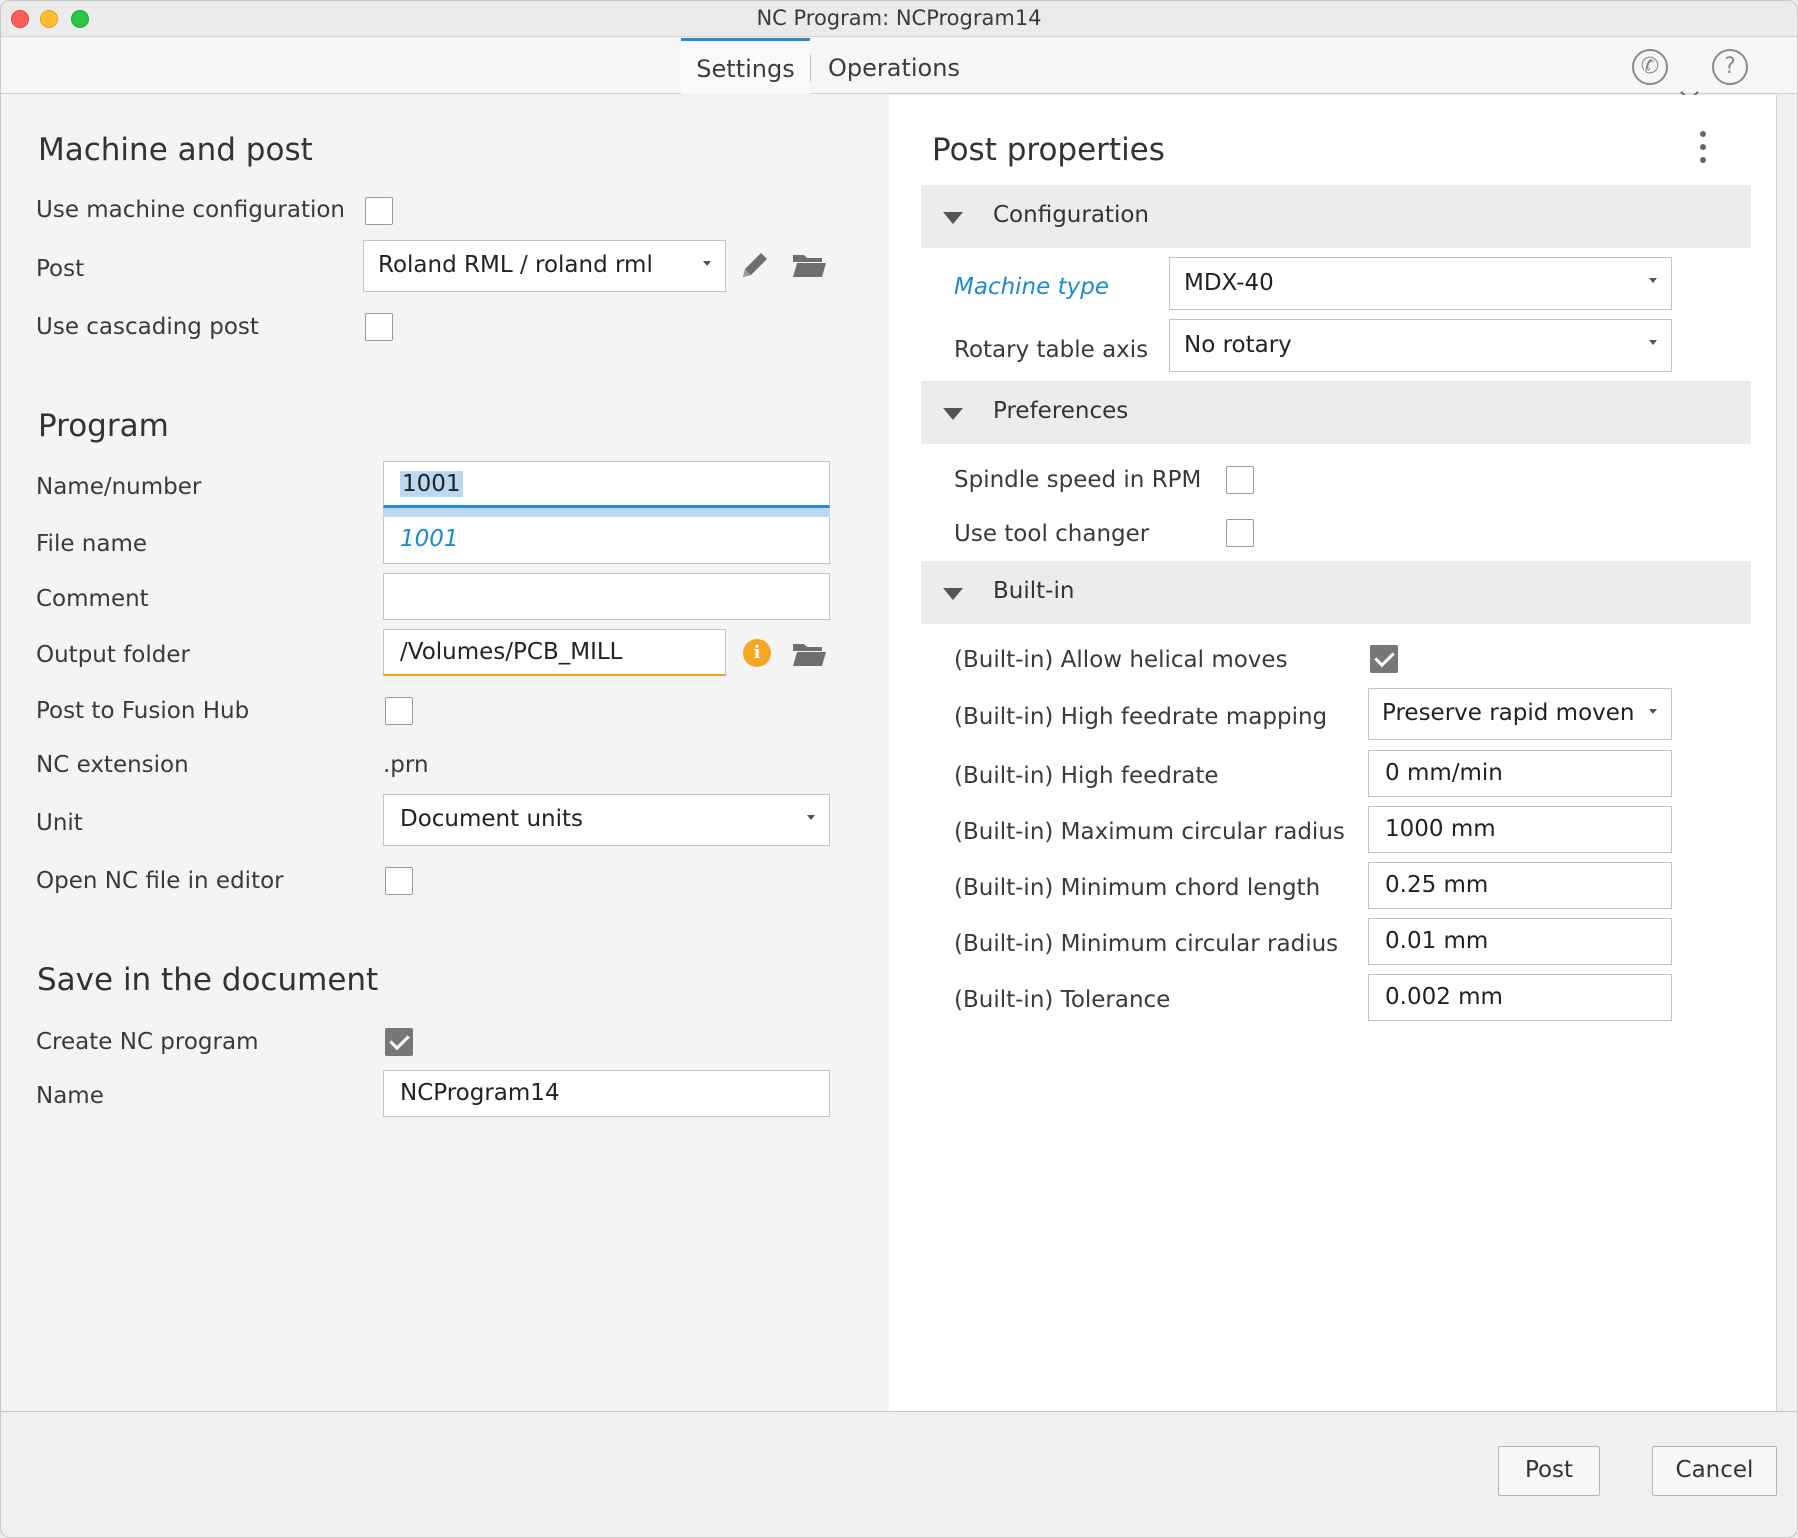 The width and height of the screenshot is (1798, 1538). Describe the element at coordinates (1240, 480) in the screenshot. I see `spindle-speed-rpm-checkbox` at that location.